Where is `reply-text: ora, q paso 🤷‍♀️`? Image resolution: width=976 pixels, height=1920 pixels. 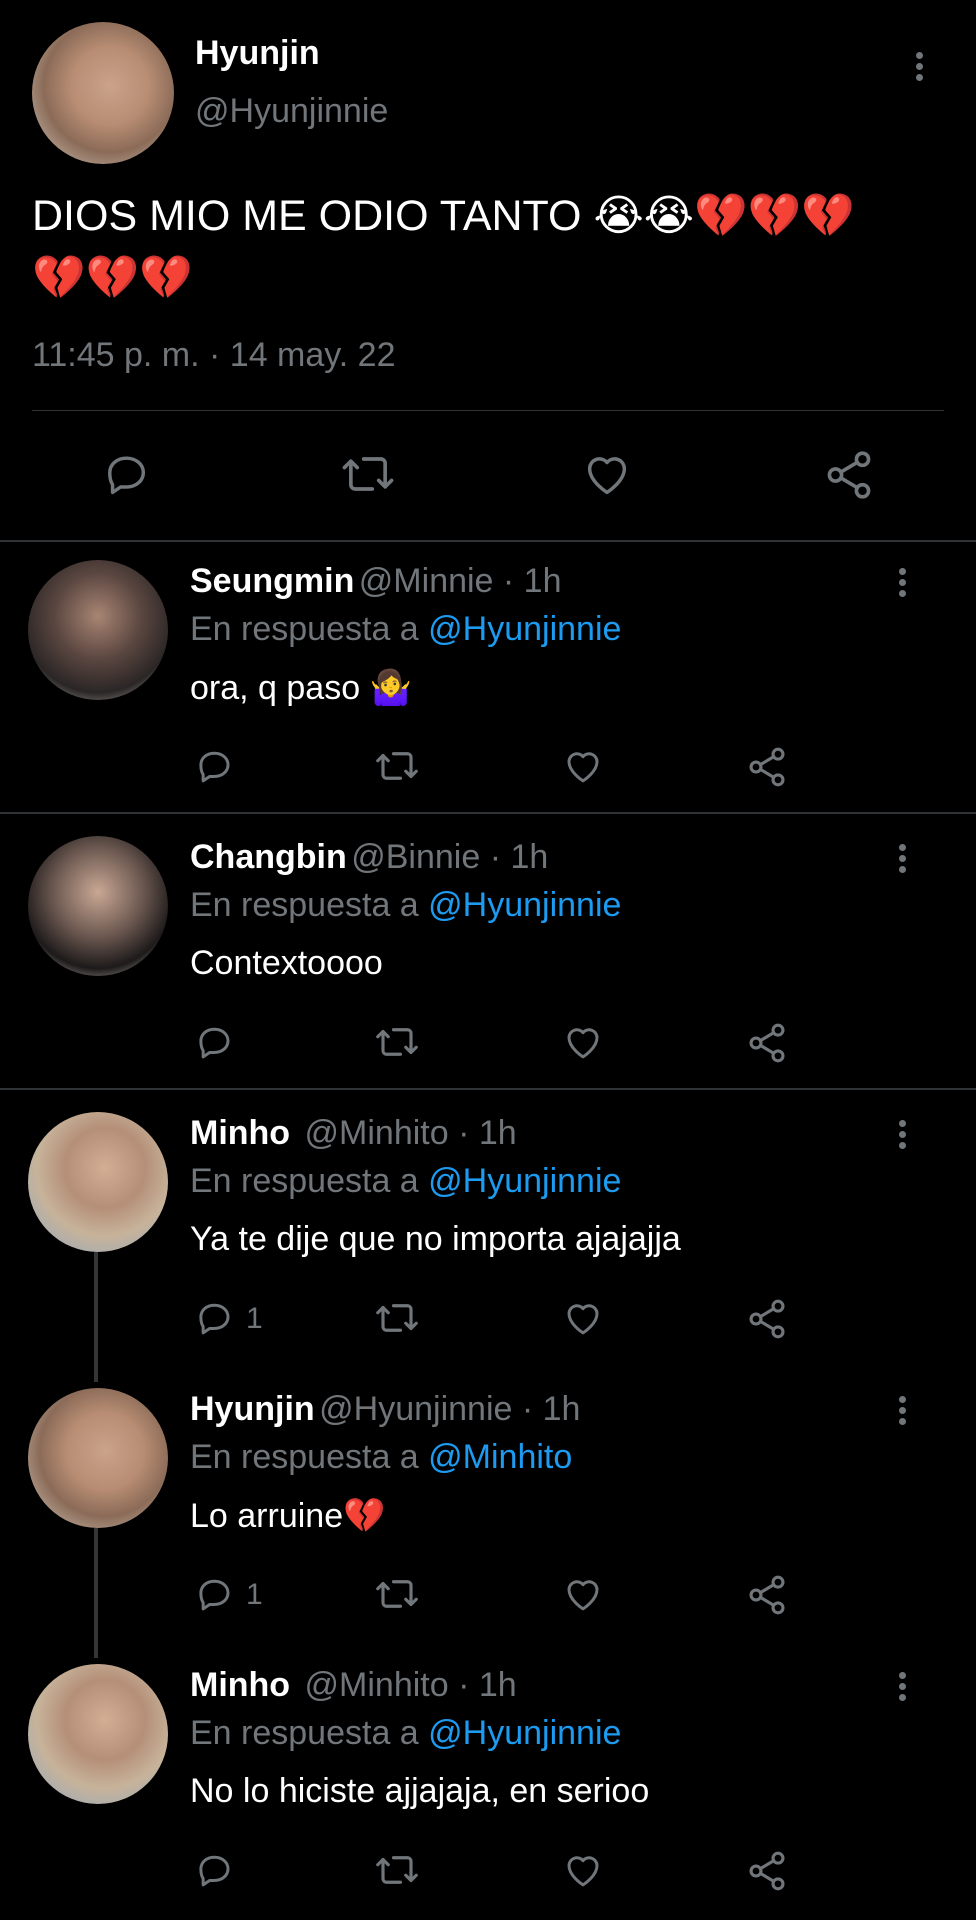
reply-text: ora, q paso 🤷‍♀️ is located at coordinates (301, 688).